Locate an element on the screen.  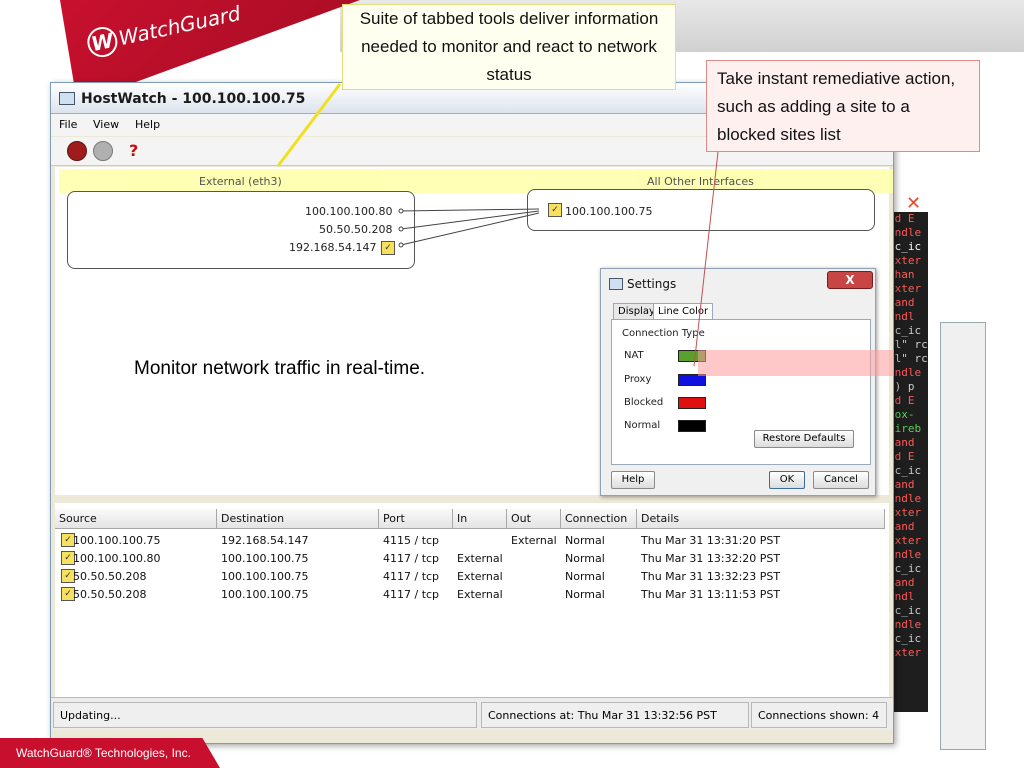
footer-copyright: WatchGuard® Technologies, Inc. is located at coordinates (103, 753).